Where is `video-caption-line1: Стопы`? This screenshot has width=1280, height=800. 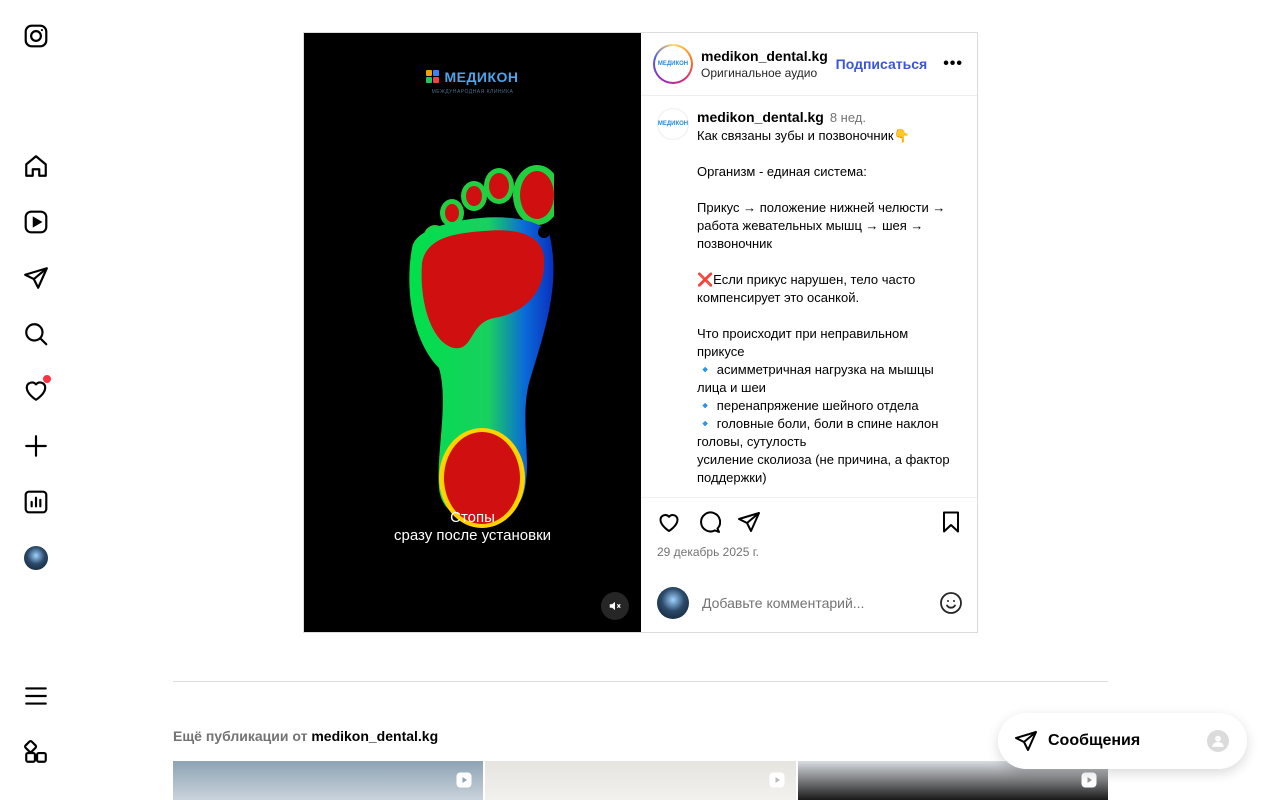
video-caption-line1: Стопы is located at coordinates (472, 517).